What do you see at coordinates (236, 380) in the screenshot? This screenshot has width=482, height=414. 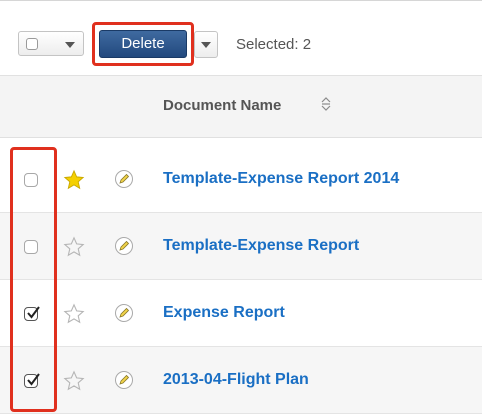 I see `document-name-link: 2013-04-Flight Plan` at bounding box center [236, 380].